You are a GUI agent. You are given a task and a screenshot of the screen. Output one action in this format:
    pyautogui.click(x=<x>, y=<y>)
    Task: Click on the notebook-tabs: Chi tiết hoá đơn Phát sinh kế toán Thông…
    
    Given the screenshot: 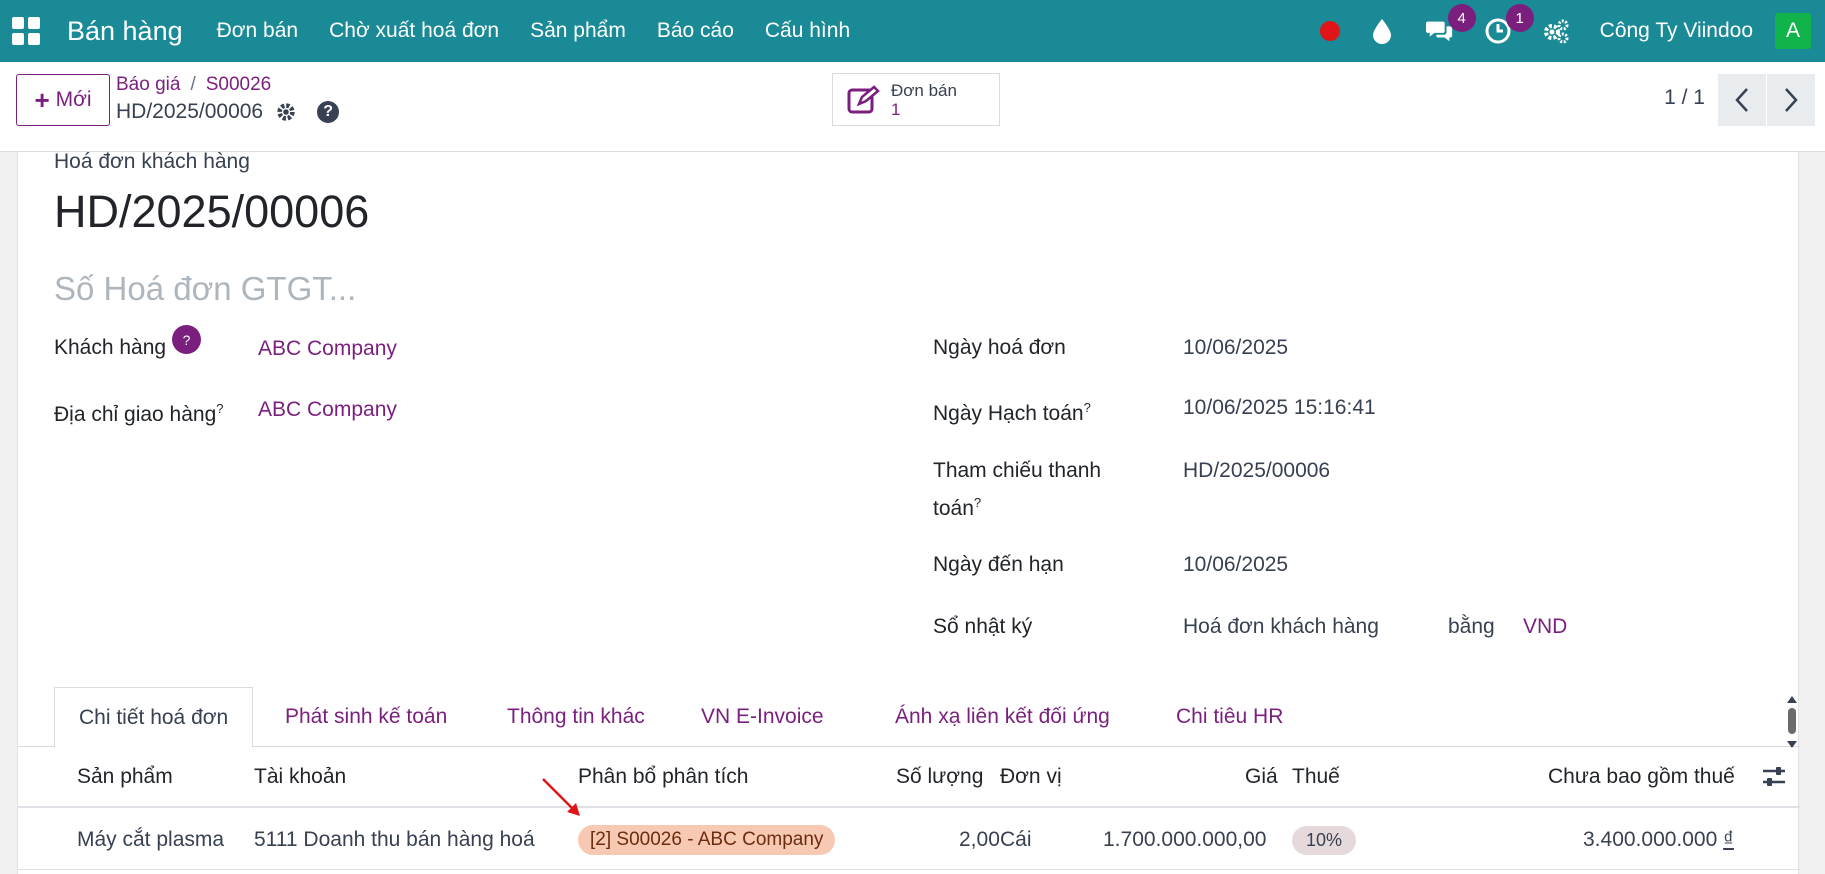 What is the action you would take?
    pyautogui.click(x=909, y=717)
    